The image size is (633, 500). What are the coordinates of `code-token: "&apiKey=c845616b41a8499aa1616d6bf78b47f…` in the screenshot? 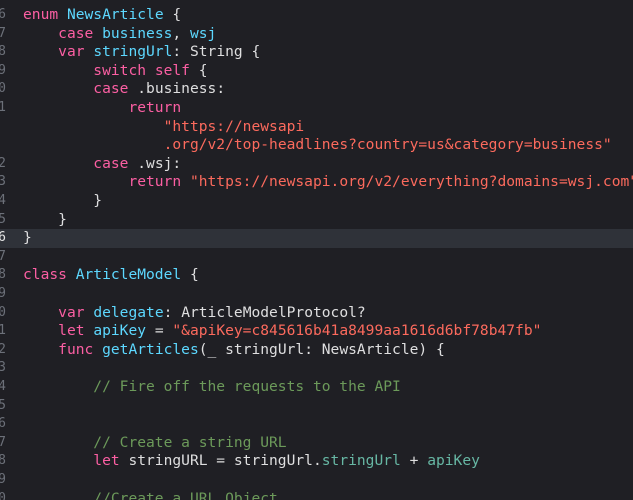 It's located at (357, 331).